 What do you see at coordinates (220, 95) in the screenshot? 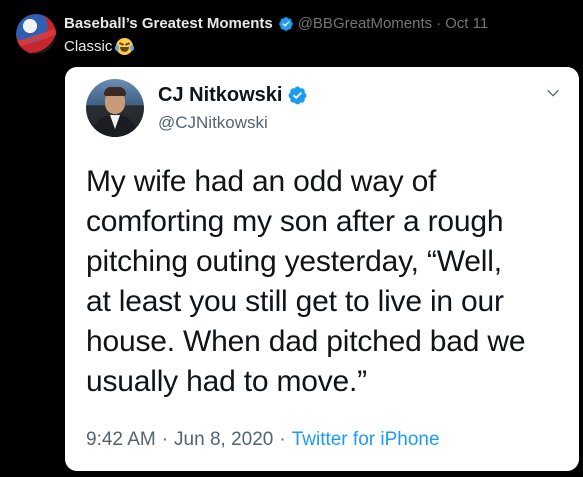
I see `quoted-author-name: CJ Nitkowski` at bounding box center [220, 95].